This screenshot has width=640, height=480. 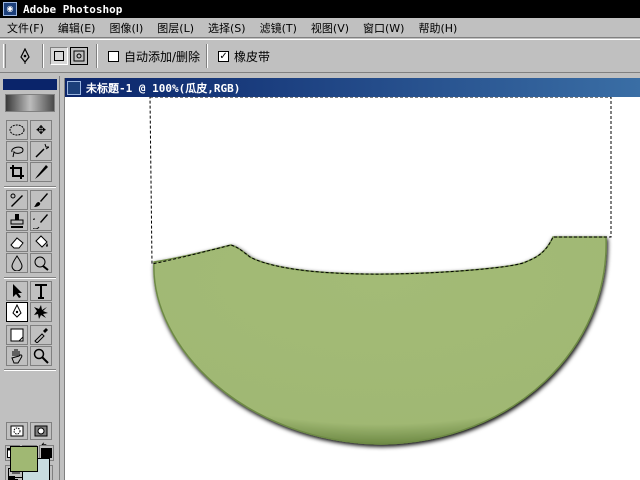 I want to click on dodge-tool, so click(x=41, y=263).